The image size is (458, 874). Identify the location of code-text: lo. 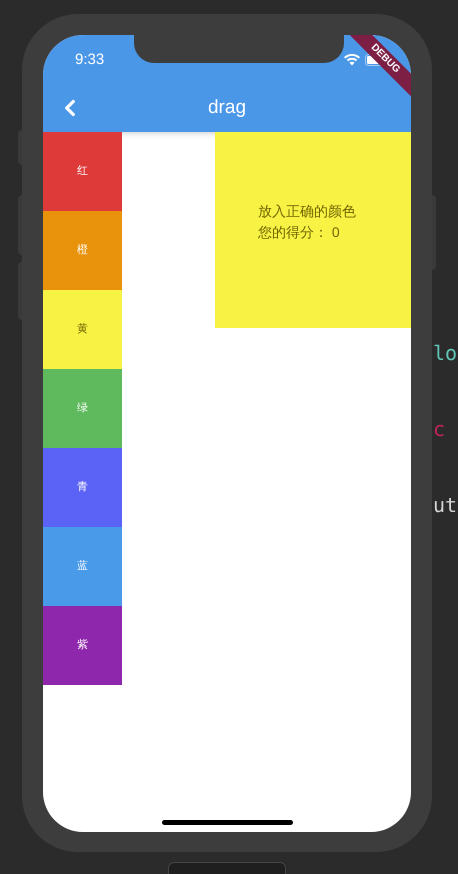
(445, 353).